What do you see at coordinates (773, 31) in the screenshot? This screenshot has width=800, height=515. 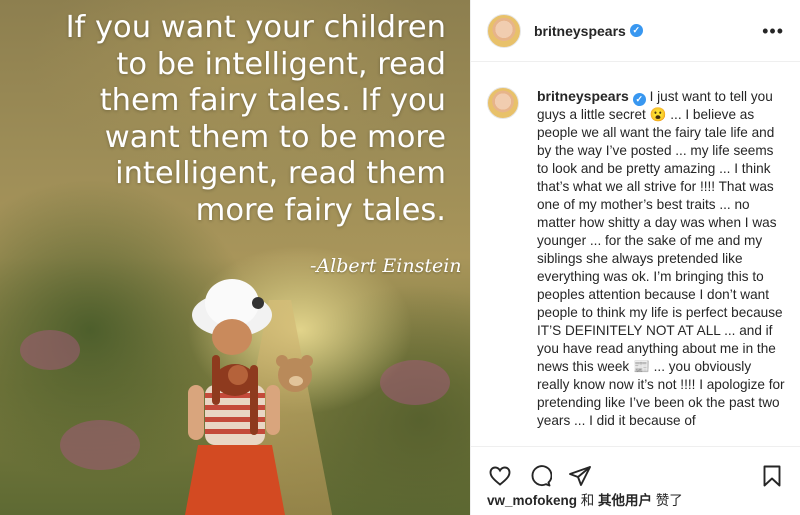 I see `more-options-icon: •••` at bounding box center [773, 31].